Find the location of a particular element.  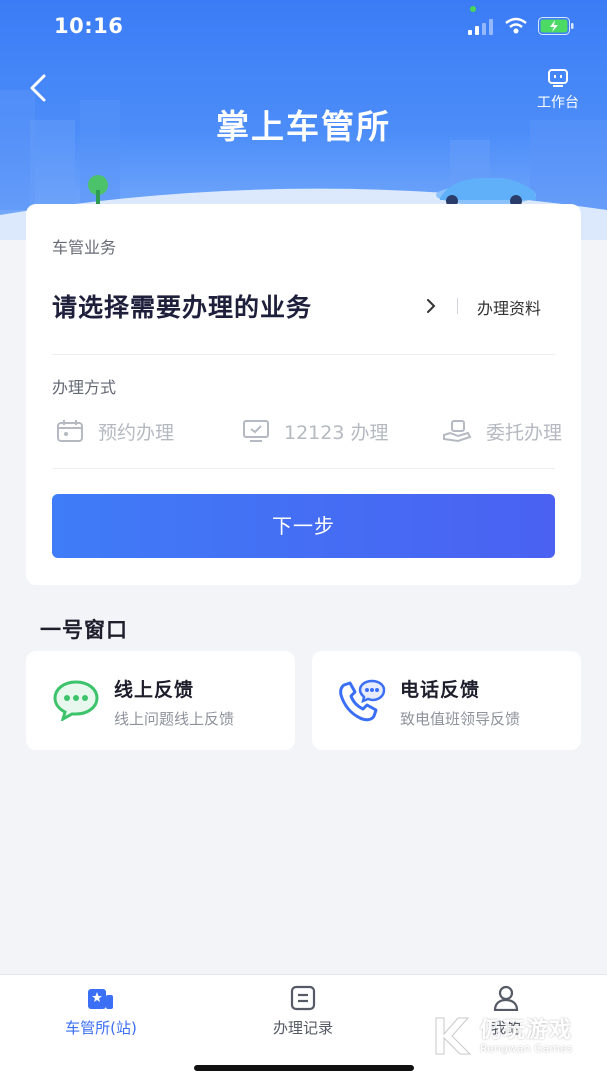

method-label: 委托办理 is located at coordinates (524, 432).